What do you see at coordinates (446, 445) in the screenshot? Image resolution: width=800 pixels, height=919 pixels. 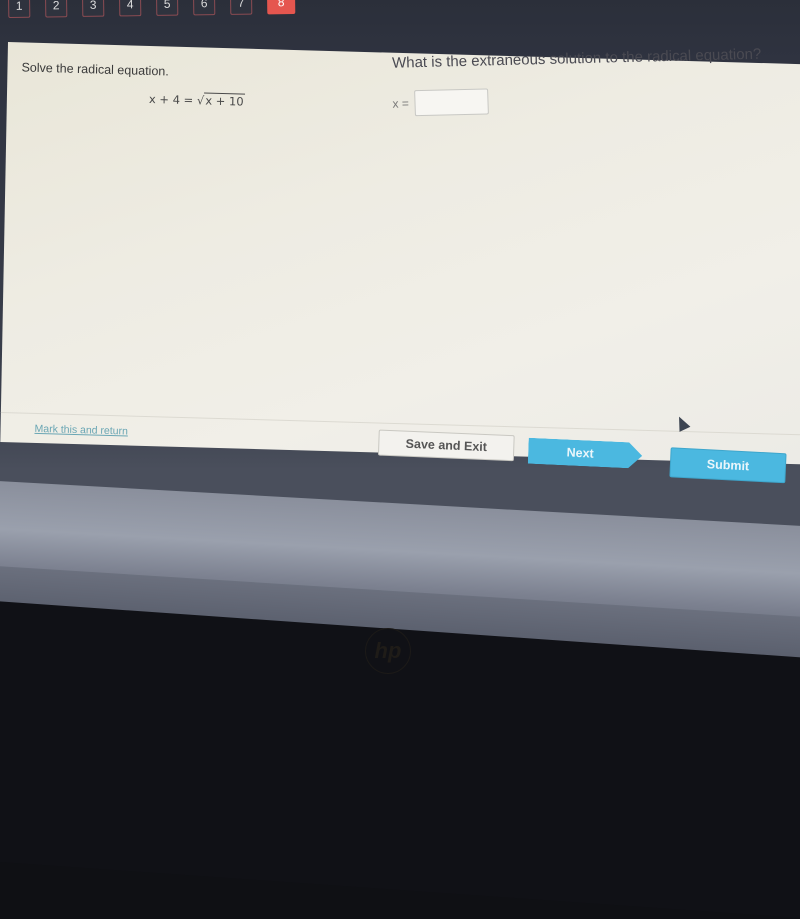 I see `save-and-exit-button: Save and Exit` at bounding box center [446, 445].